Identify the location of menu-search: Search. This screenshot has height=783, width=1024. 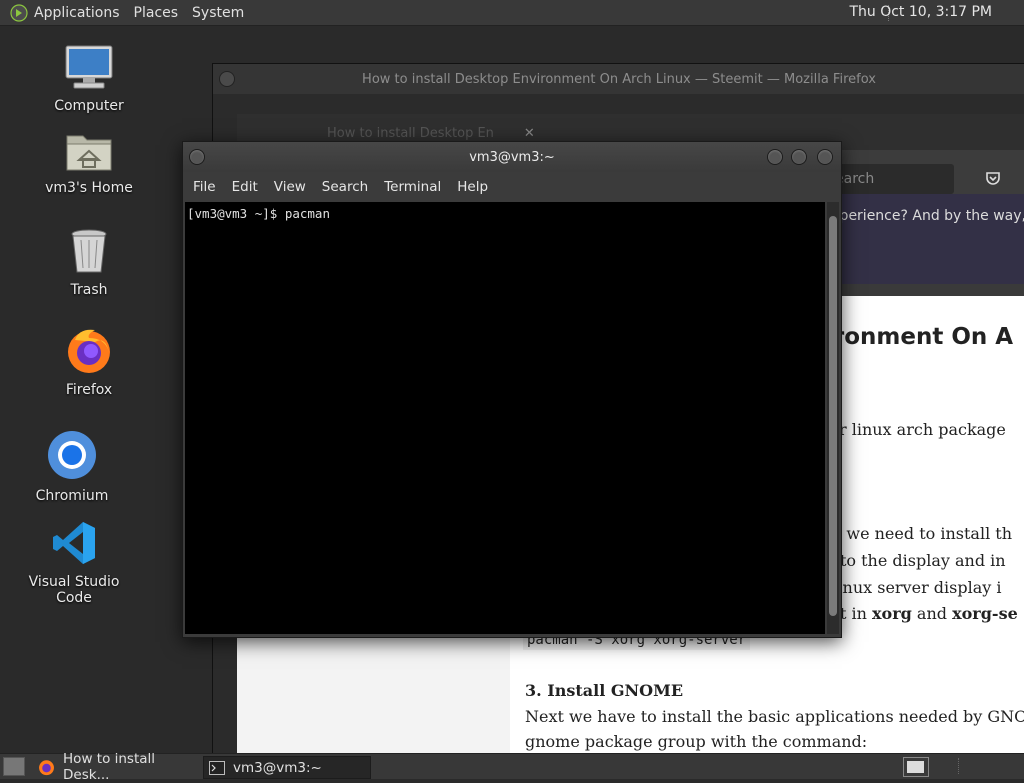
(345, 187).